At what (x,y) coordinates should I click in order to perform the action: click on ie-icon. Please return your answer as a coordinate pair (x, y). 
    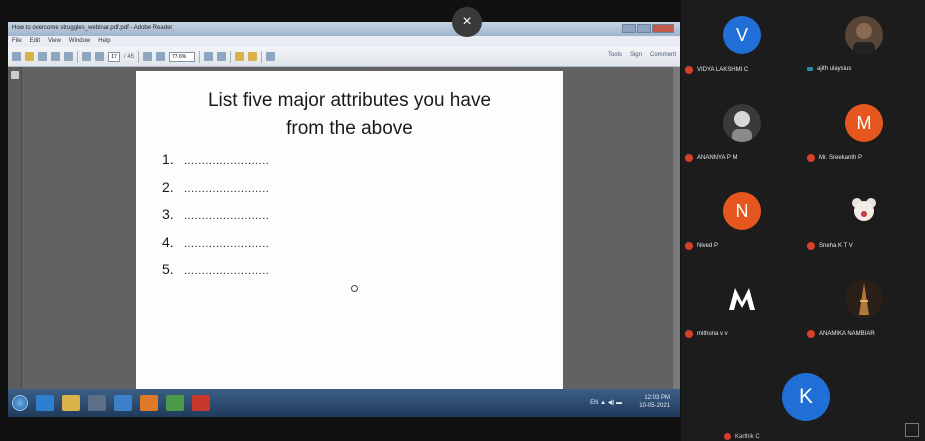
    Looking at the image, I should click on (45, 403).